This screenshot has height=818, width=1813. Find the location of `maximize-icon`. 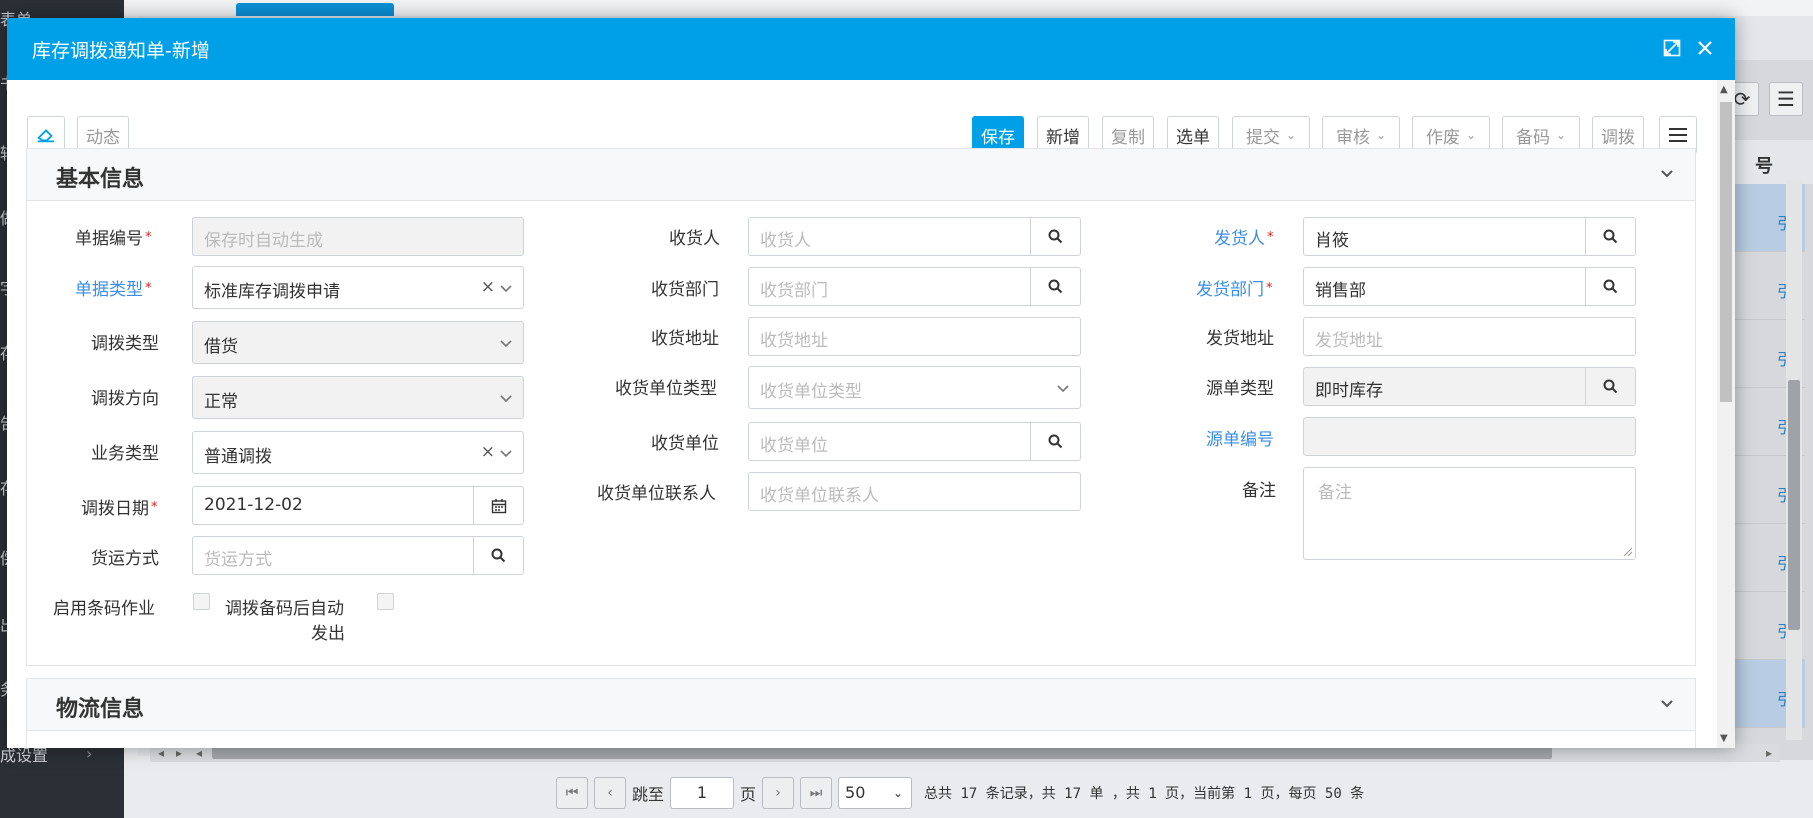

maximize-icon is located at coordinates (1672, 48).